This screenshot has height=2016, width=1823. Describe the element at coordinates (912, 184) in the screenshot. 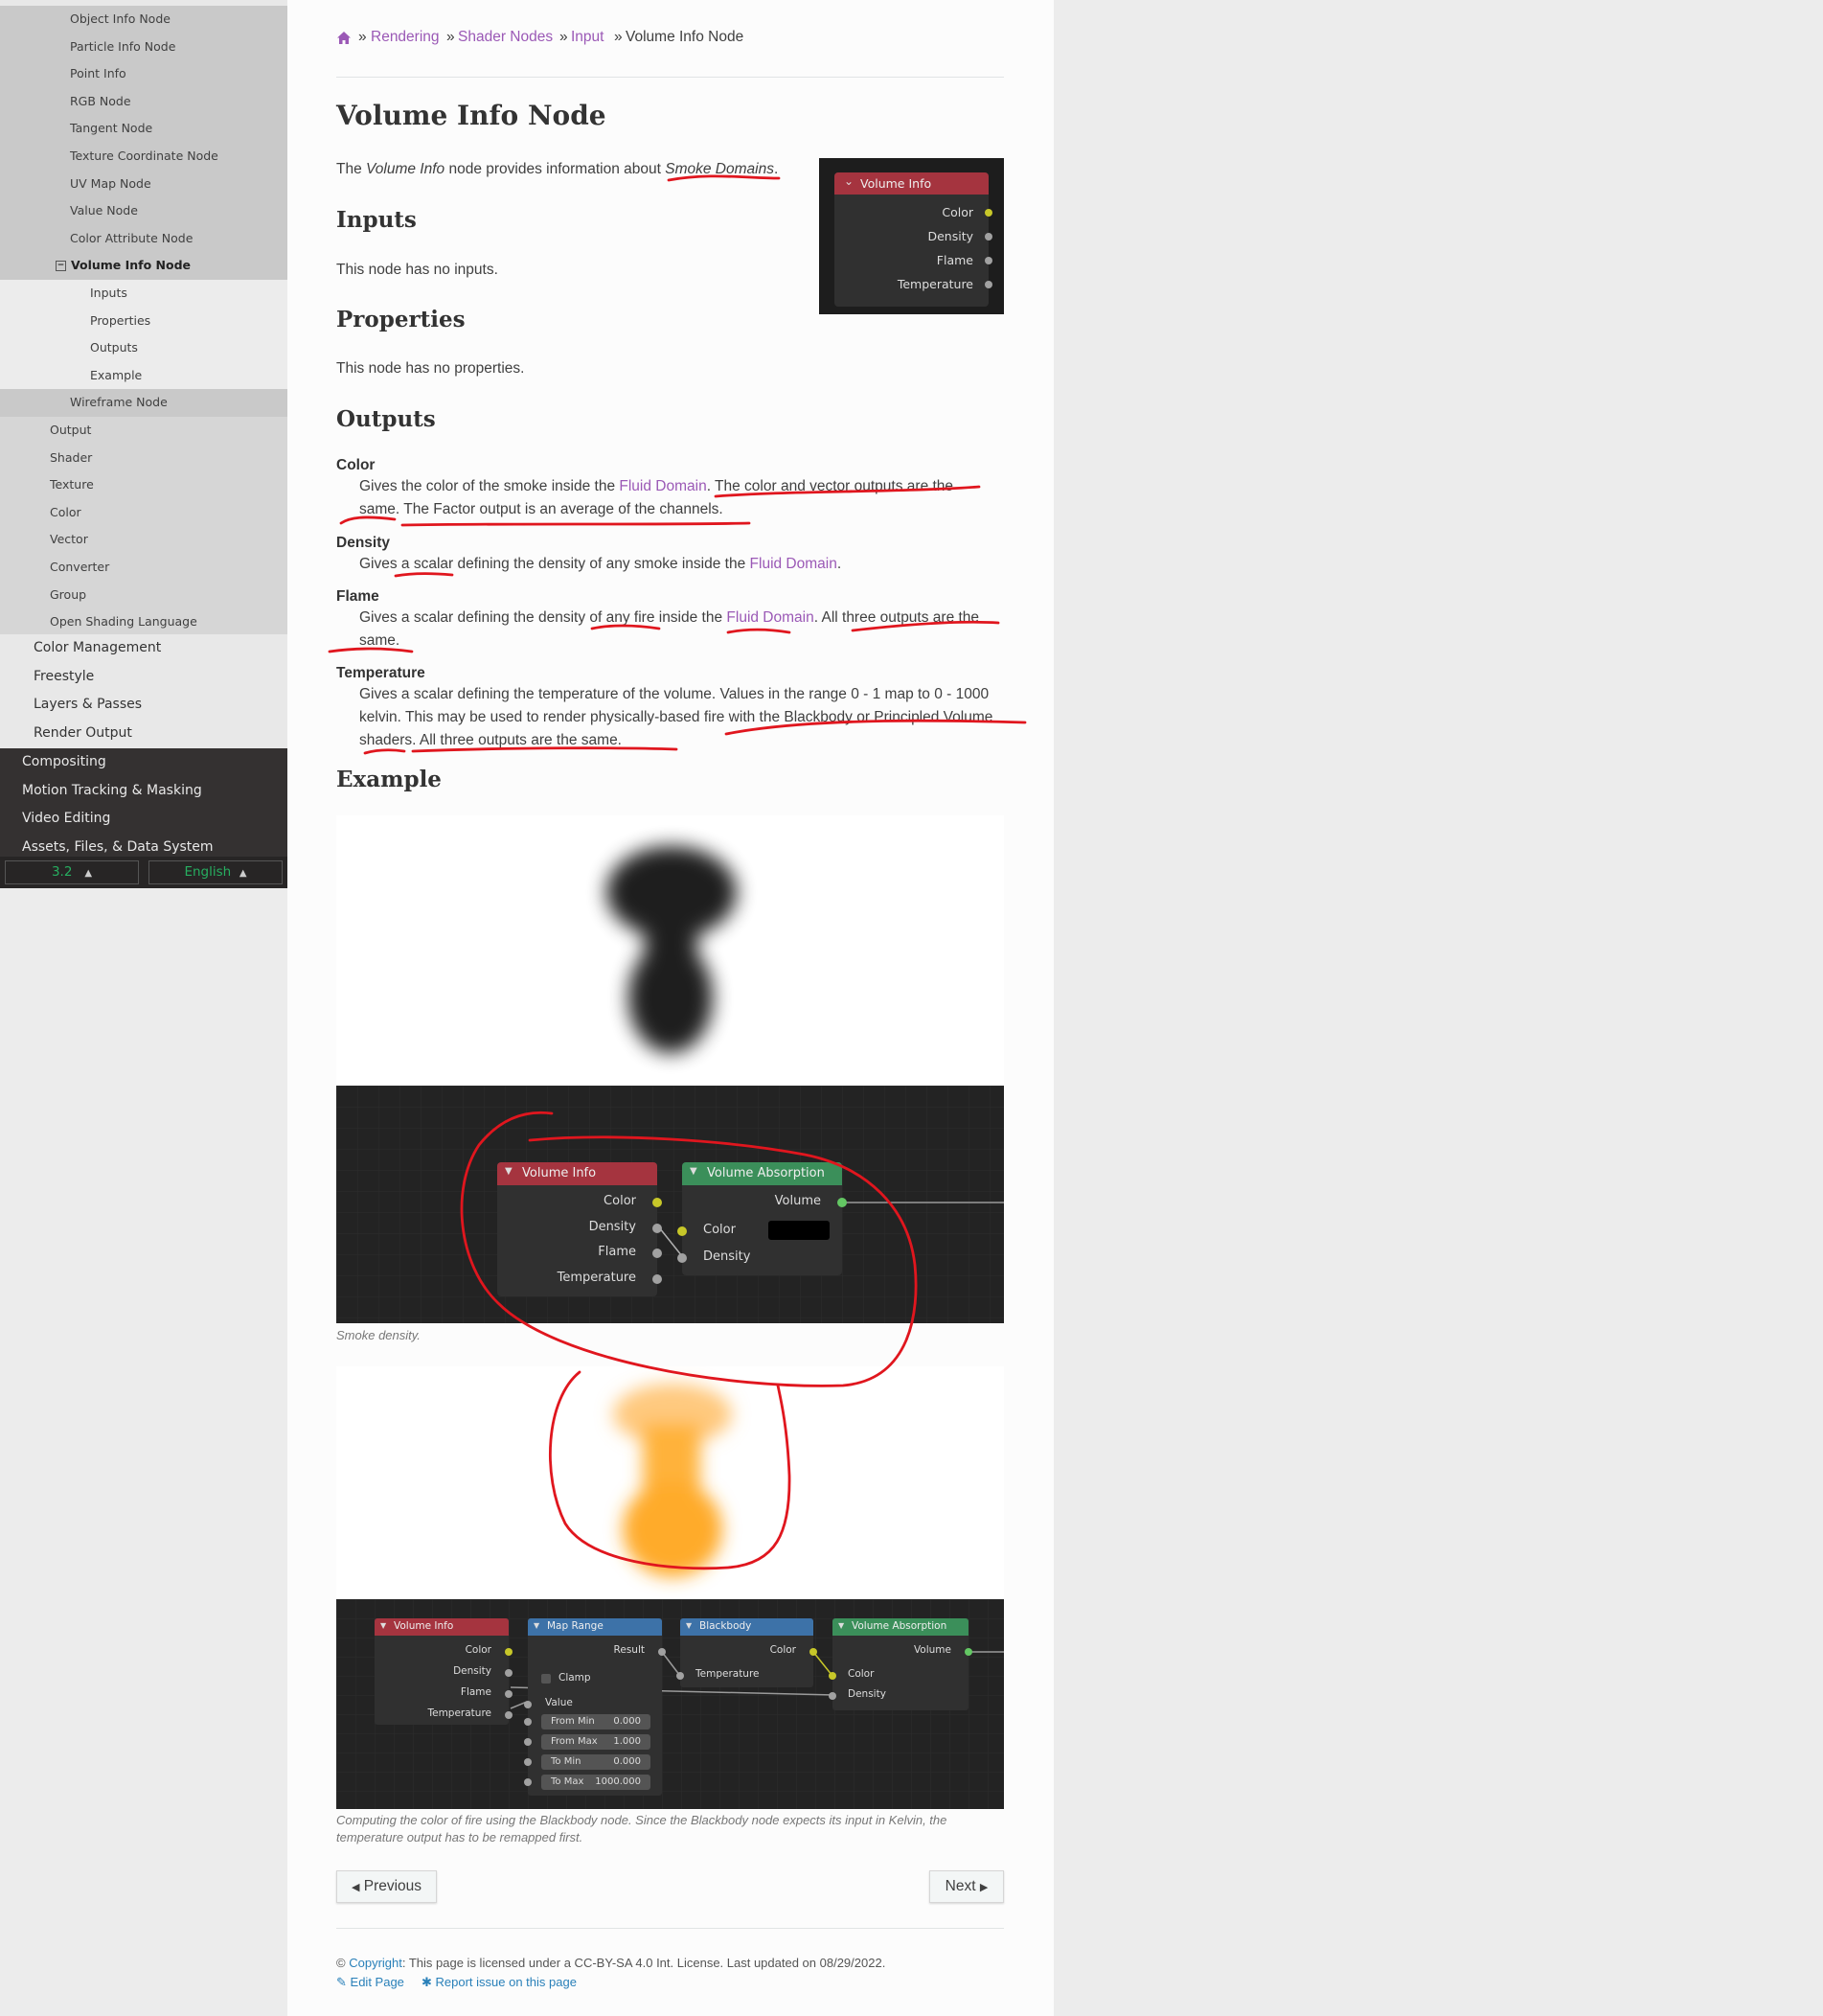

I see `node-header: ⌄ Volume Info` at that location.